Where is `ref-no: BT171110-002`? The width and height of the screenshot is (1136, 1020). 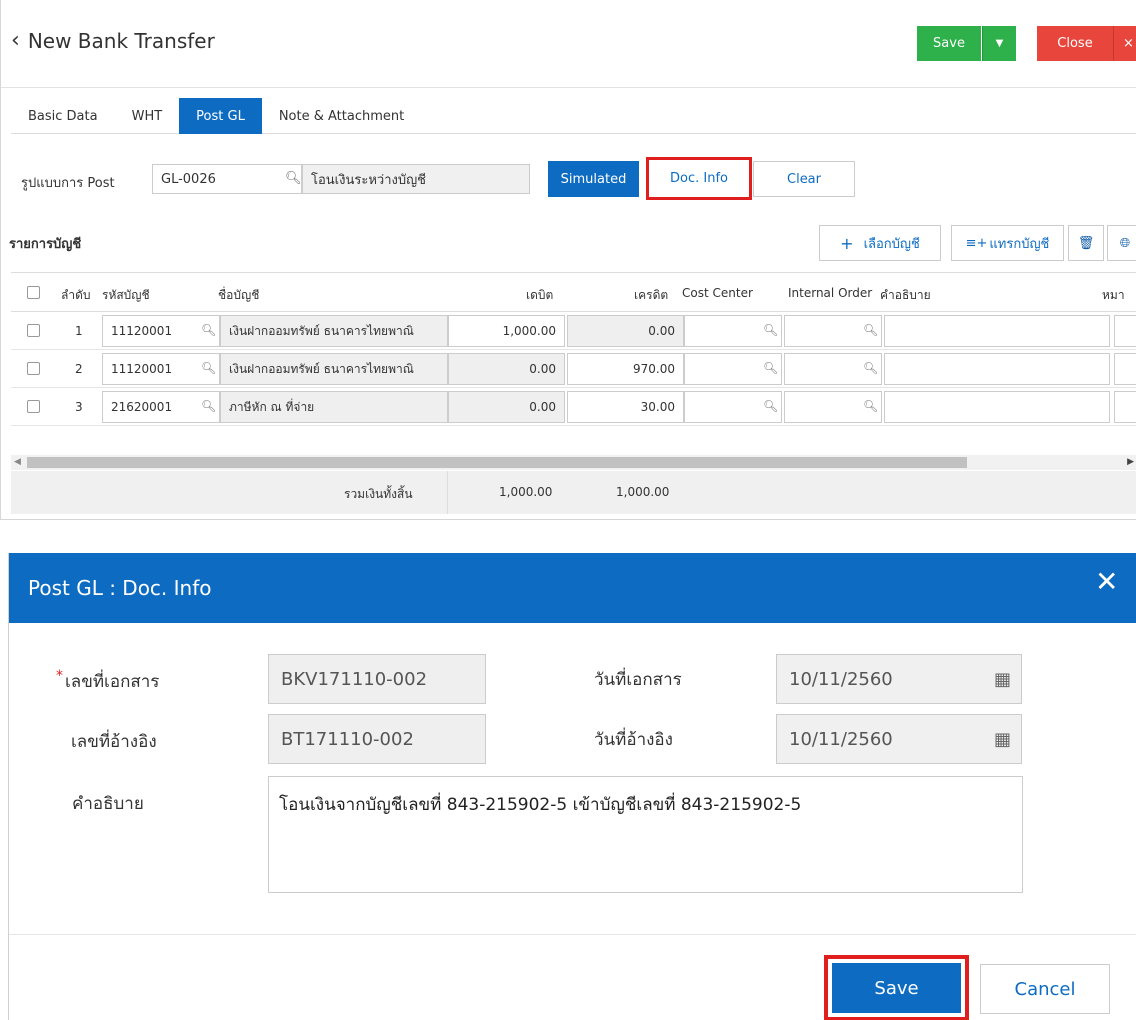
ref-no: BT171110-002 is located at coordinates (347, 739).